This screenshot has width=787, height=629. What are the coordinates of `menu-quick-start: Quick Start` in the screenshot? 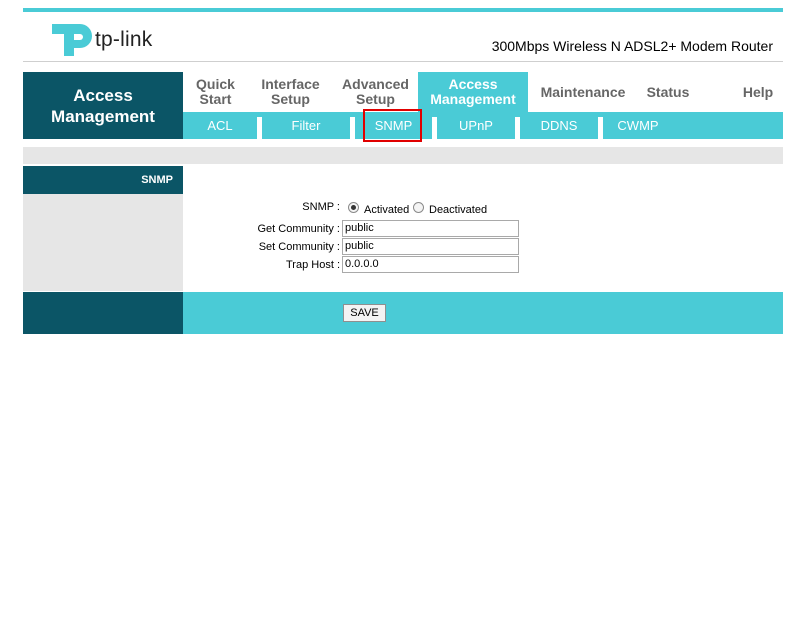 It's located at (215, 92).